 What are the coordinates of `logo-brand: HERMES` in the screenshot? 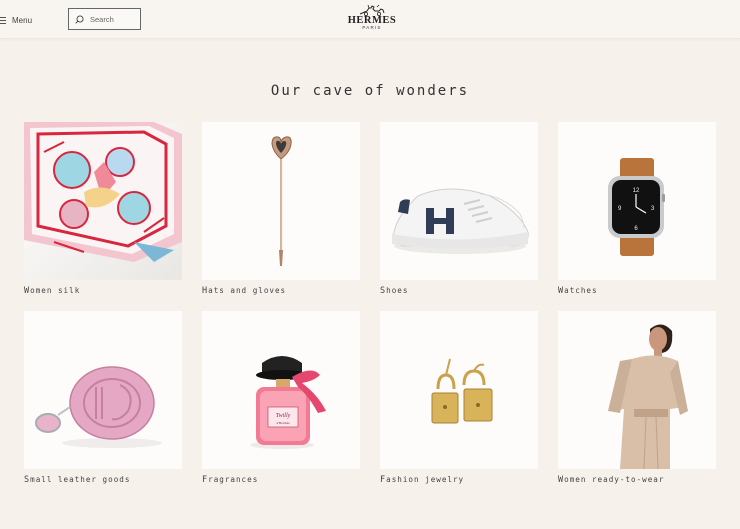 It's located at (372, 20).